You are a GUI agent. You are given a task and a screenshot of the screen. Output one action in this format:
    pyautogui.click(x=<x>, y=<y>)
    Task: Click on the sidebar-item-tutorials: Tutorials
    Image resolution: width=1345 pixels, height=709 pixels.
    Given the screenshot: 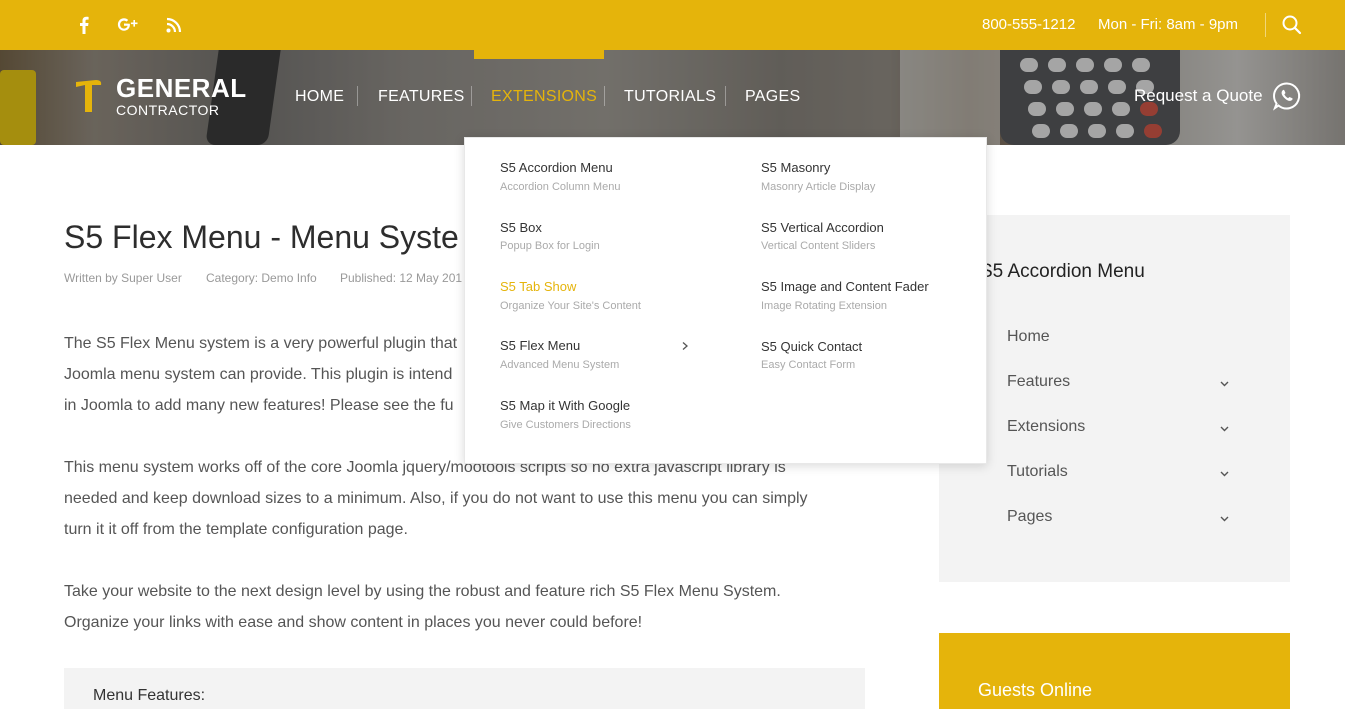 What is the action you would take?
    pyautogui.click(x=1037, y=472)
    